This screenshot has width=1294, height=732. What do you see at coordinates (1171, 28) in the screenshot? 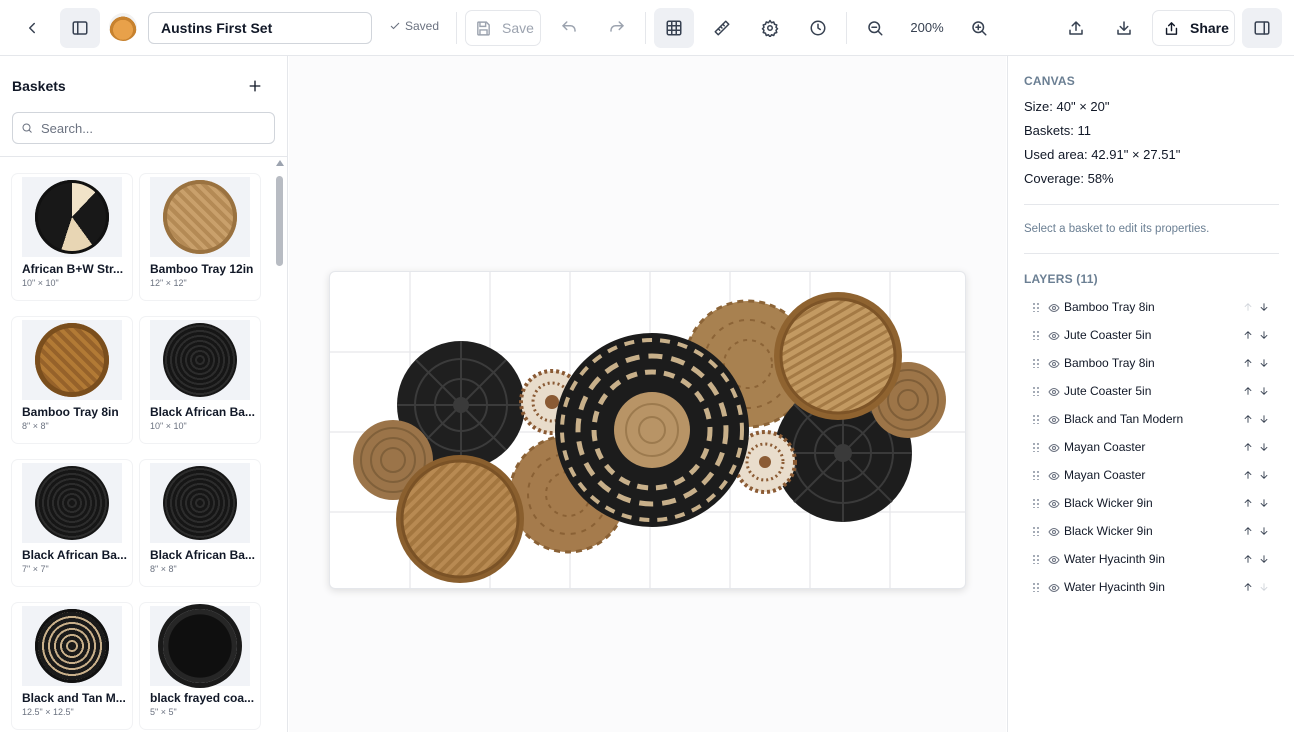
I see `share-icon` at bounding box center [1171, 28].